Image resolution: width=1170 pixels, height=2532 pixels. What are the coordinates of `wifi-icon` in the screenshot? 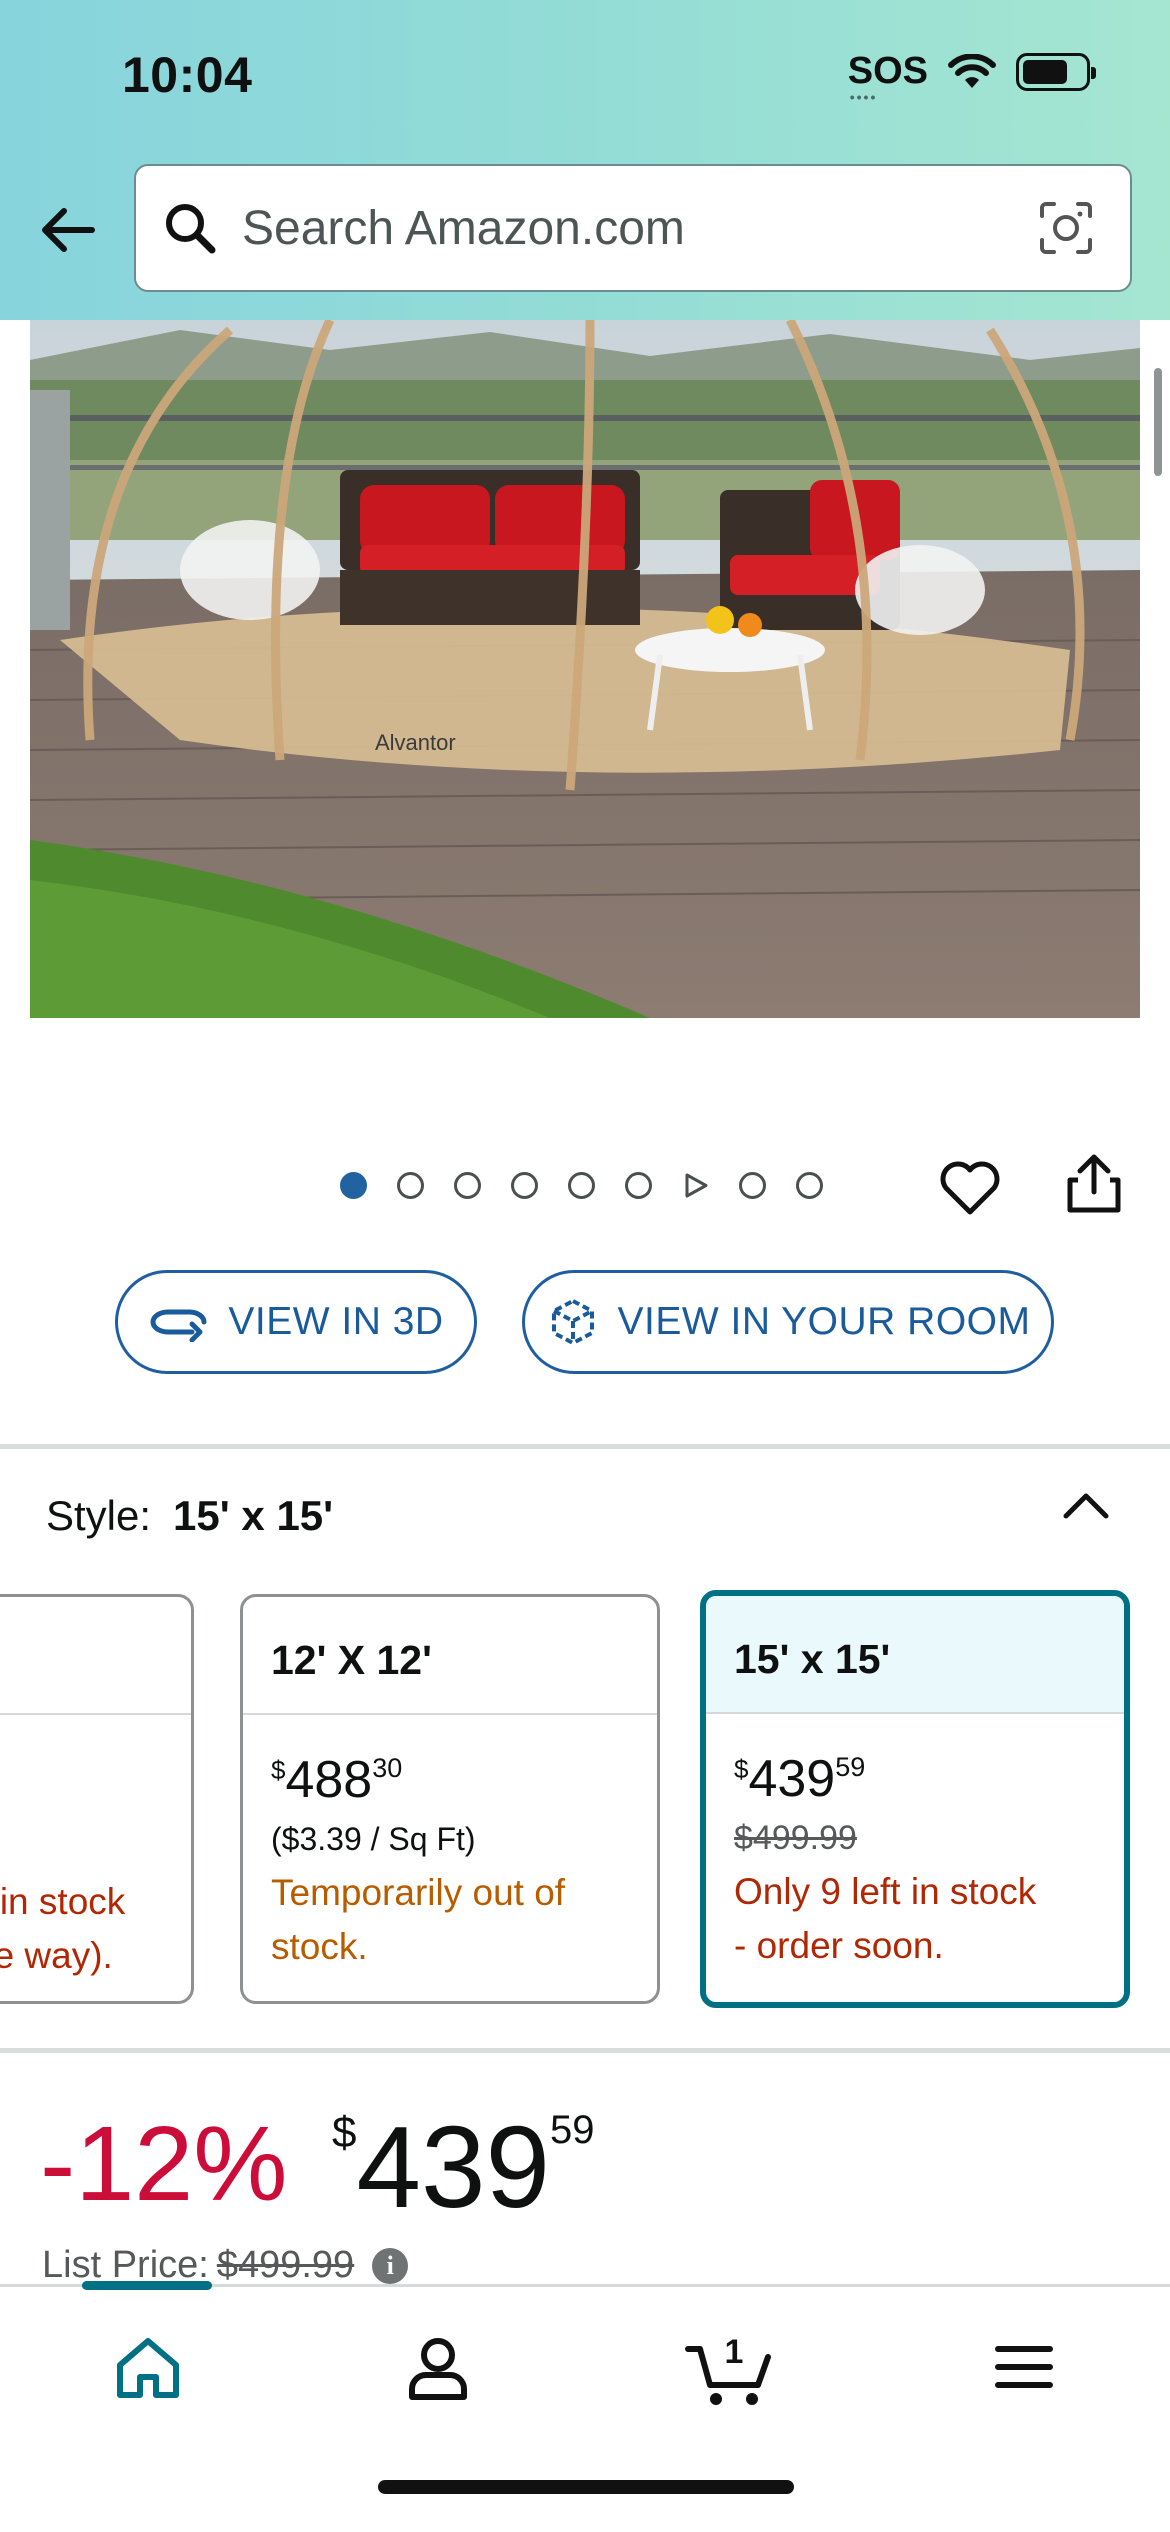 It's located at (972, 70).